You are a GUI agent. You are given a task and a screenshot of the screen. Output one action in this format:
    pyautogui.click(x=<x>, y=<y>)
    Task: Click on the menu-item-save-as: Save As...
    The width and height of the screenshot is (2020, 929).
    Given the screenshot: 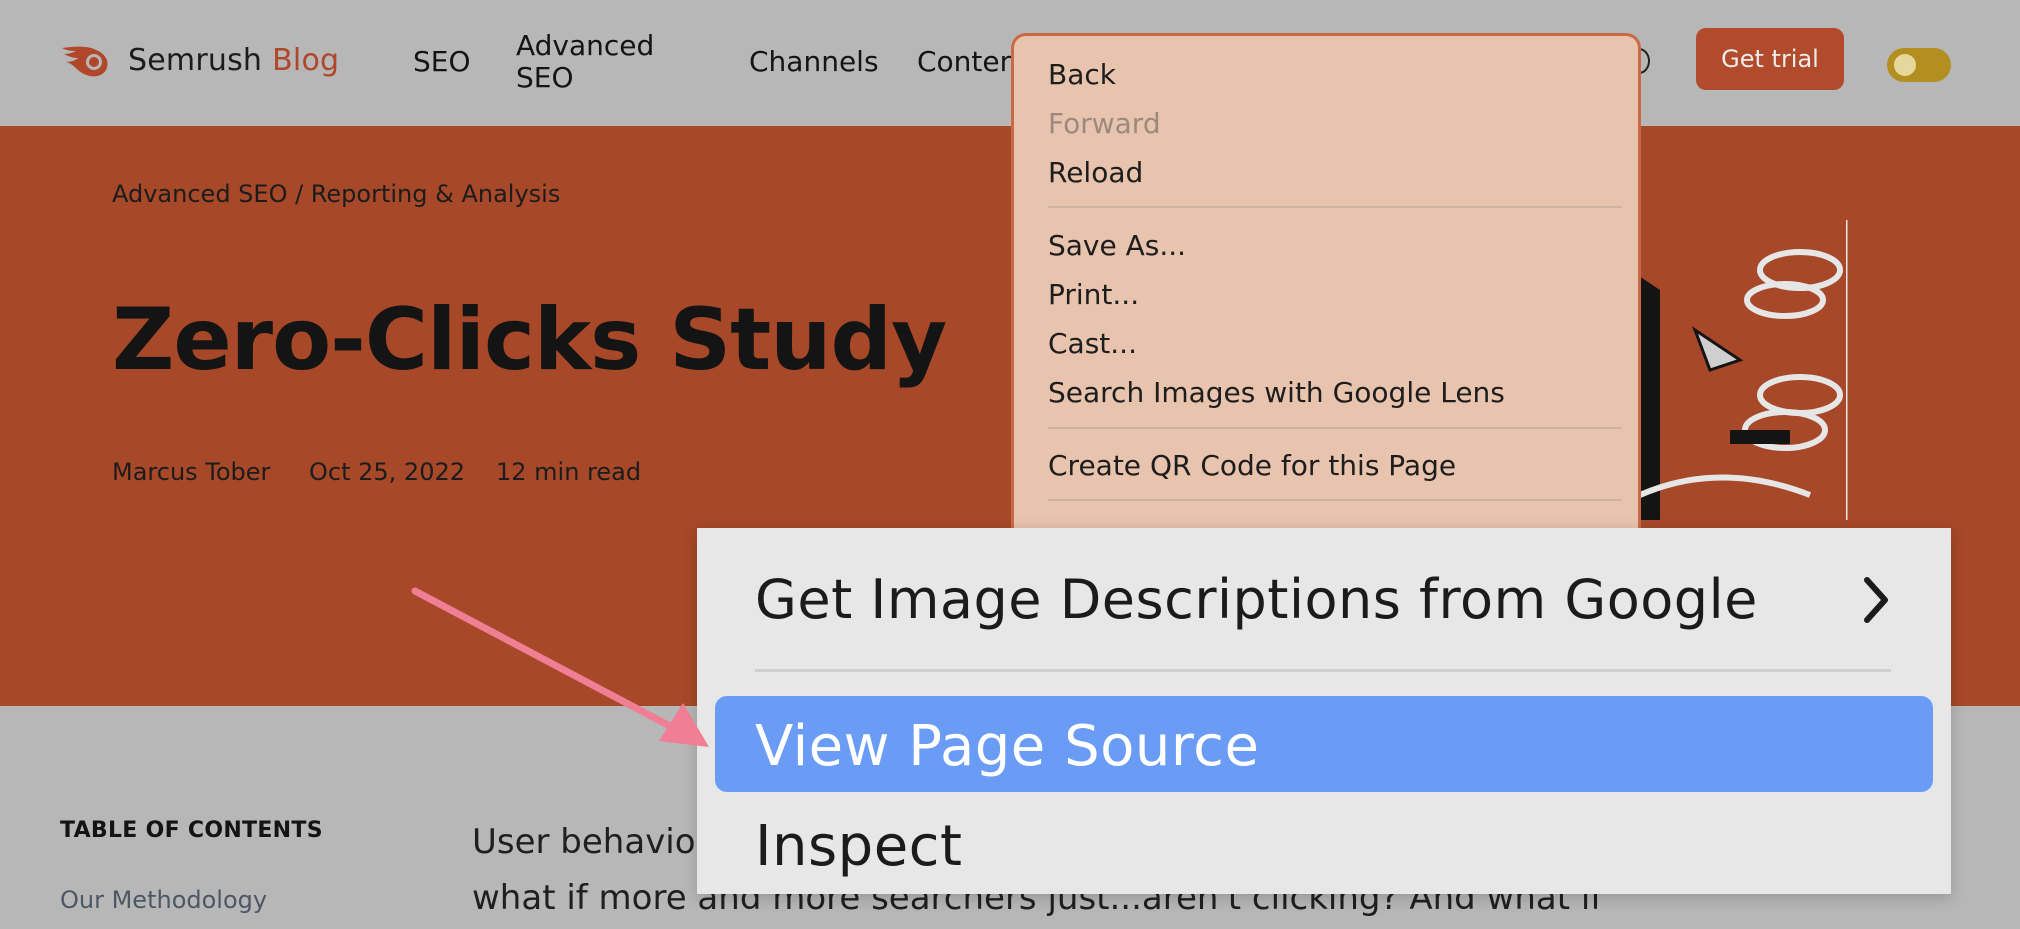 What is the action you would take?
    pyautogui.click(x=1117, y=245)
    